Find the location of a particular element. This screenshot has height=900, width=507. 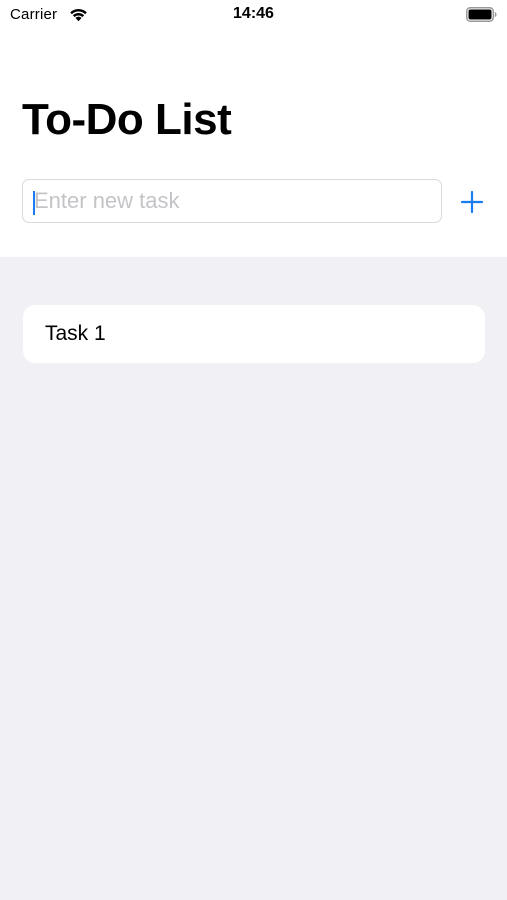

task-list: Task 1 is located at coordinates (254, 340).